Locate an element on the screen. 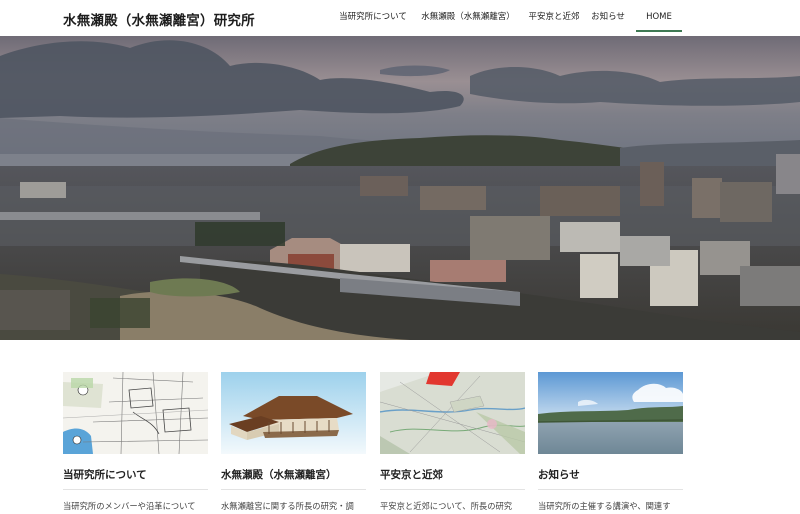  nav-item-about: 当研究所について is located at coordinates (373, 18).